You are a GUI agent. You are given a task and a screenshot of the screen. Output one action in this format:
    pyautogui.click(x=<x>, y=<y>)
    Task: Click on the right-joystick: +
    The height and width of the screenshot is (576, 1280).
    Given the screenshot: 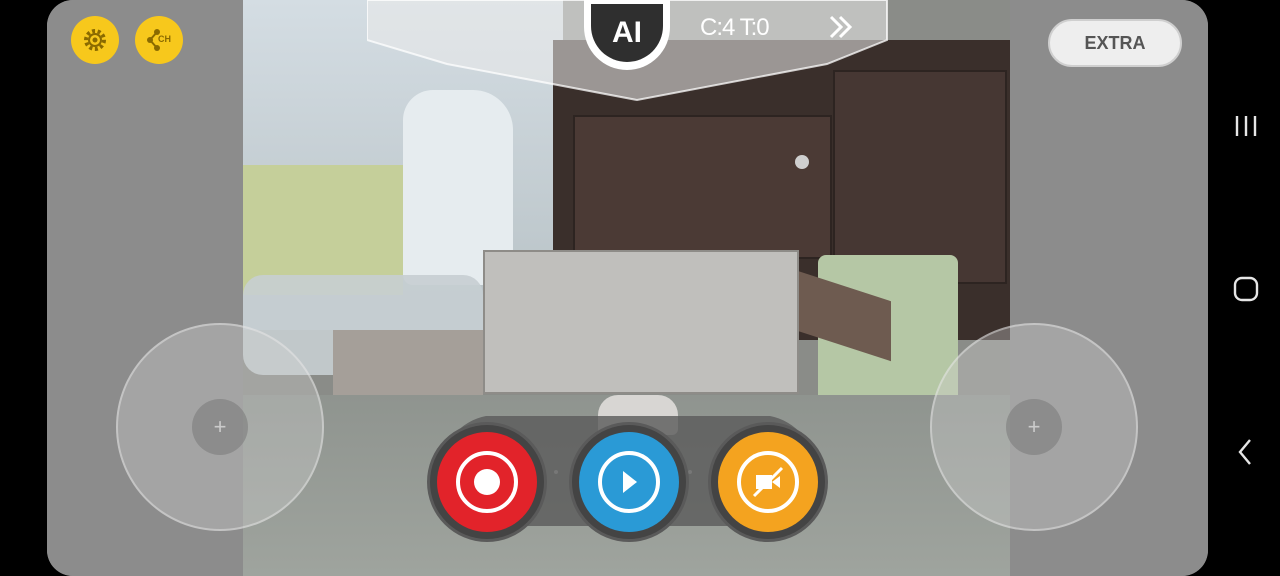 What is the action you would take?
    pyautogui.click(x=1034, y=427)
    